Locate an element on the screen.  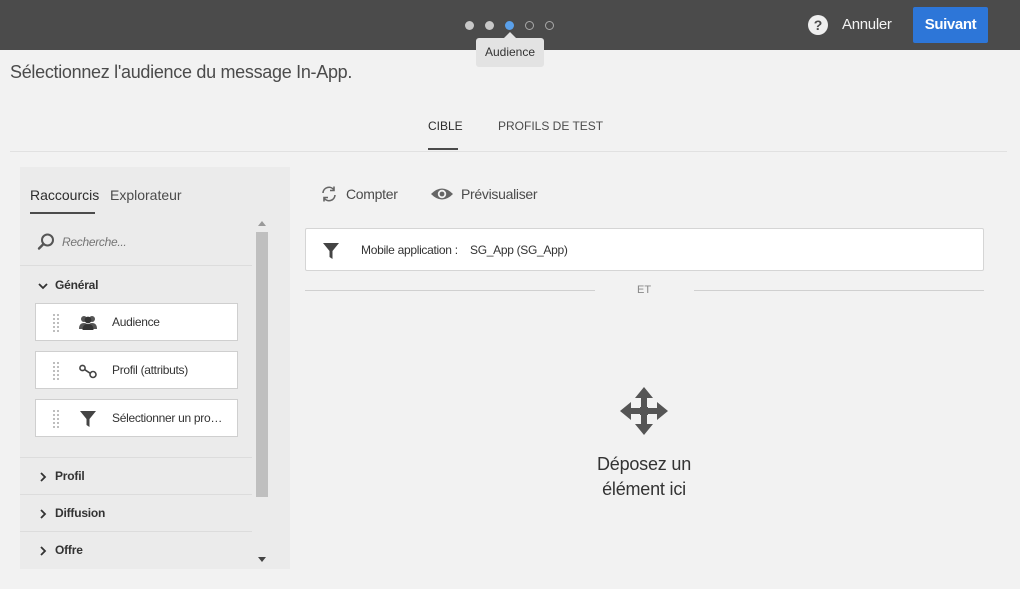
cancel-button: Annuler is located at coordinates (867, 25).